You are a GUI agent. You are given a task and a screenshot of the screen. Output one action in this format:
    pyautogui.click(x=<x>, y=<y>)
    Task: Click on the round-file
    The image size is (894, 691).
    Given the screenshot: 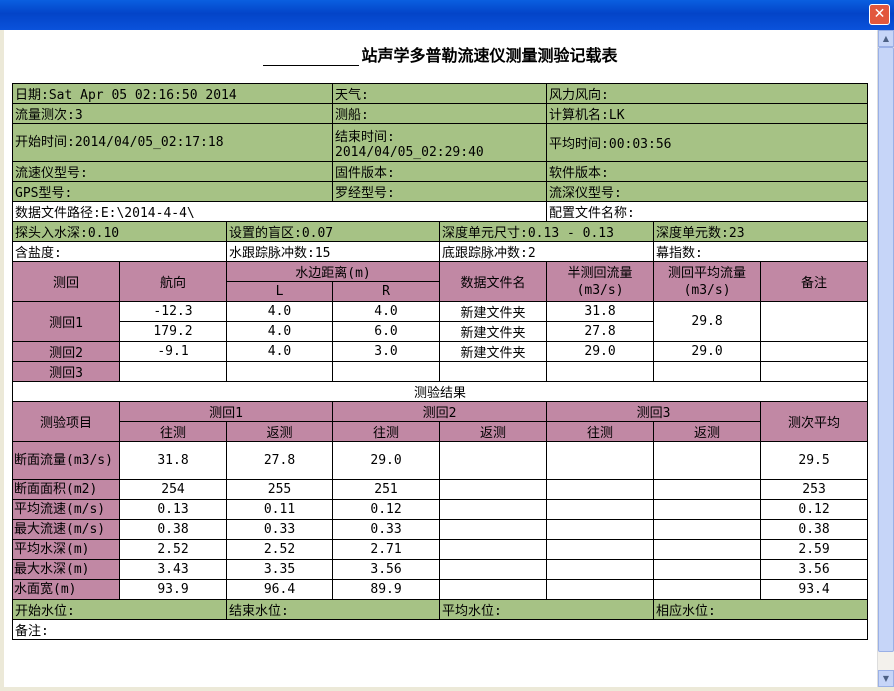 What is the action you would take?
    pyautogui.click(x=493, y=371)
    